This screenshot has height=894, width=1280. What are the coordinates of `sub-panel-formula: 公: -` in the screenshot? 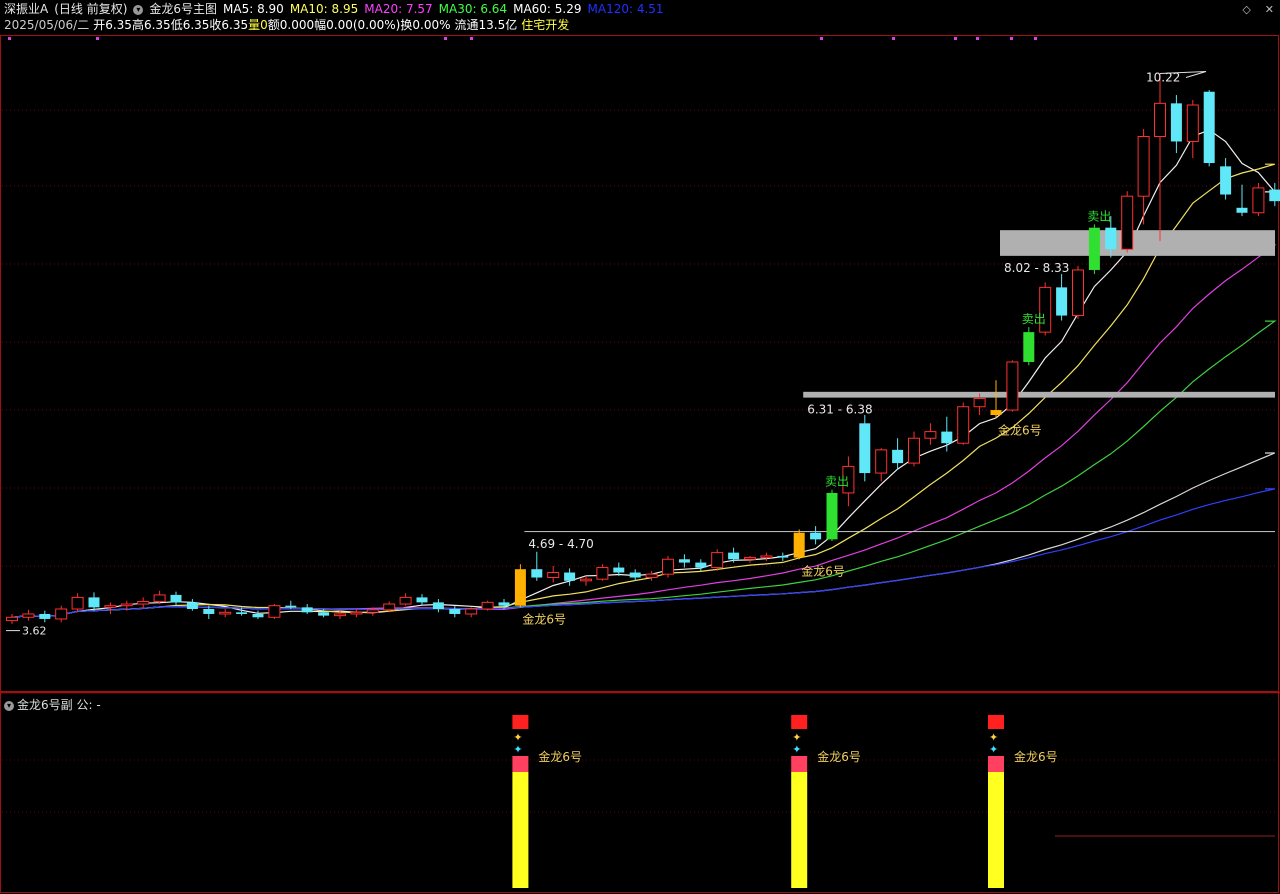 It's located at (88, 705).